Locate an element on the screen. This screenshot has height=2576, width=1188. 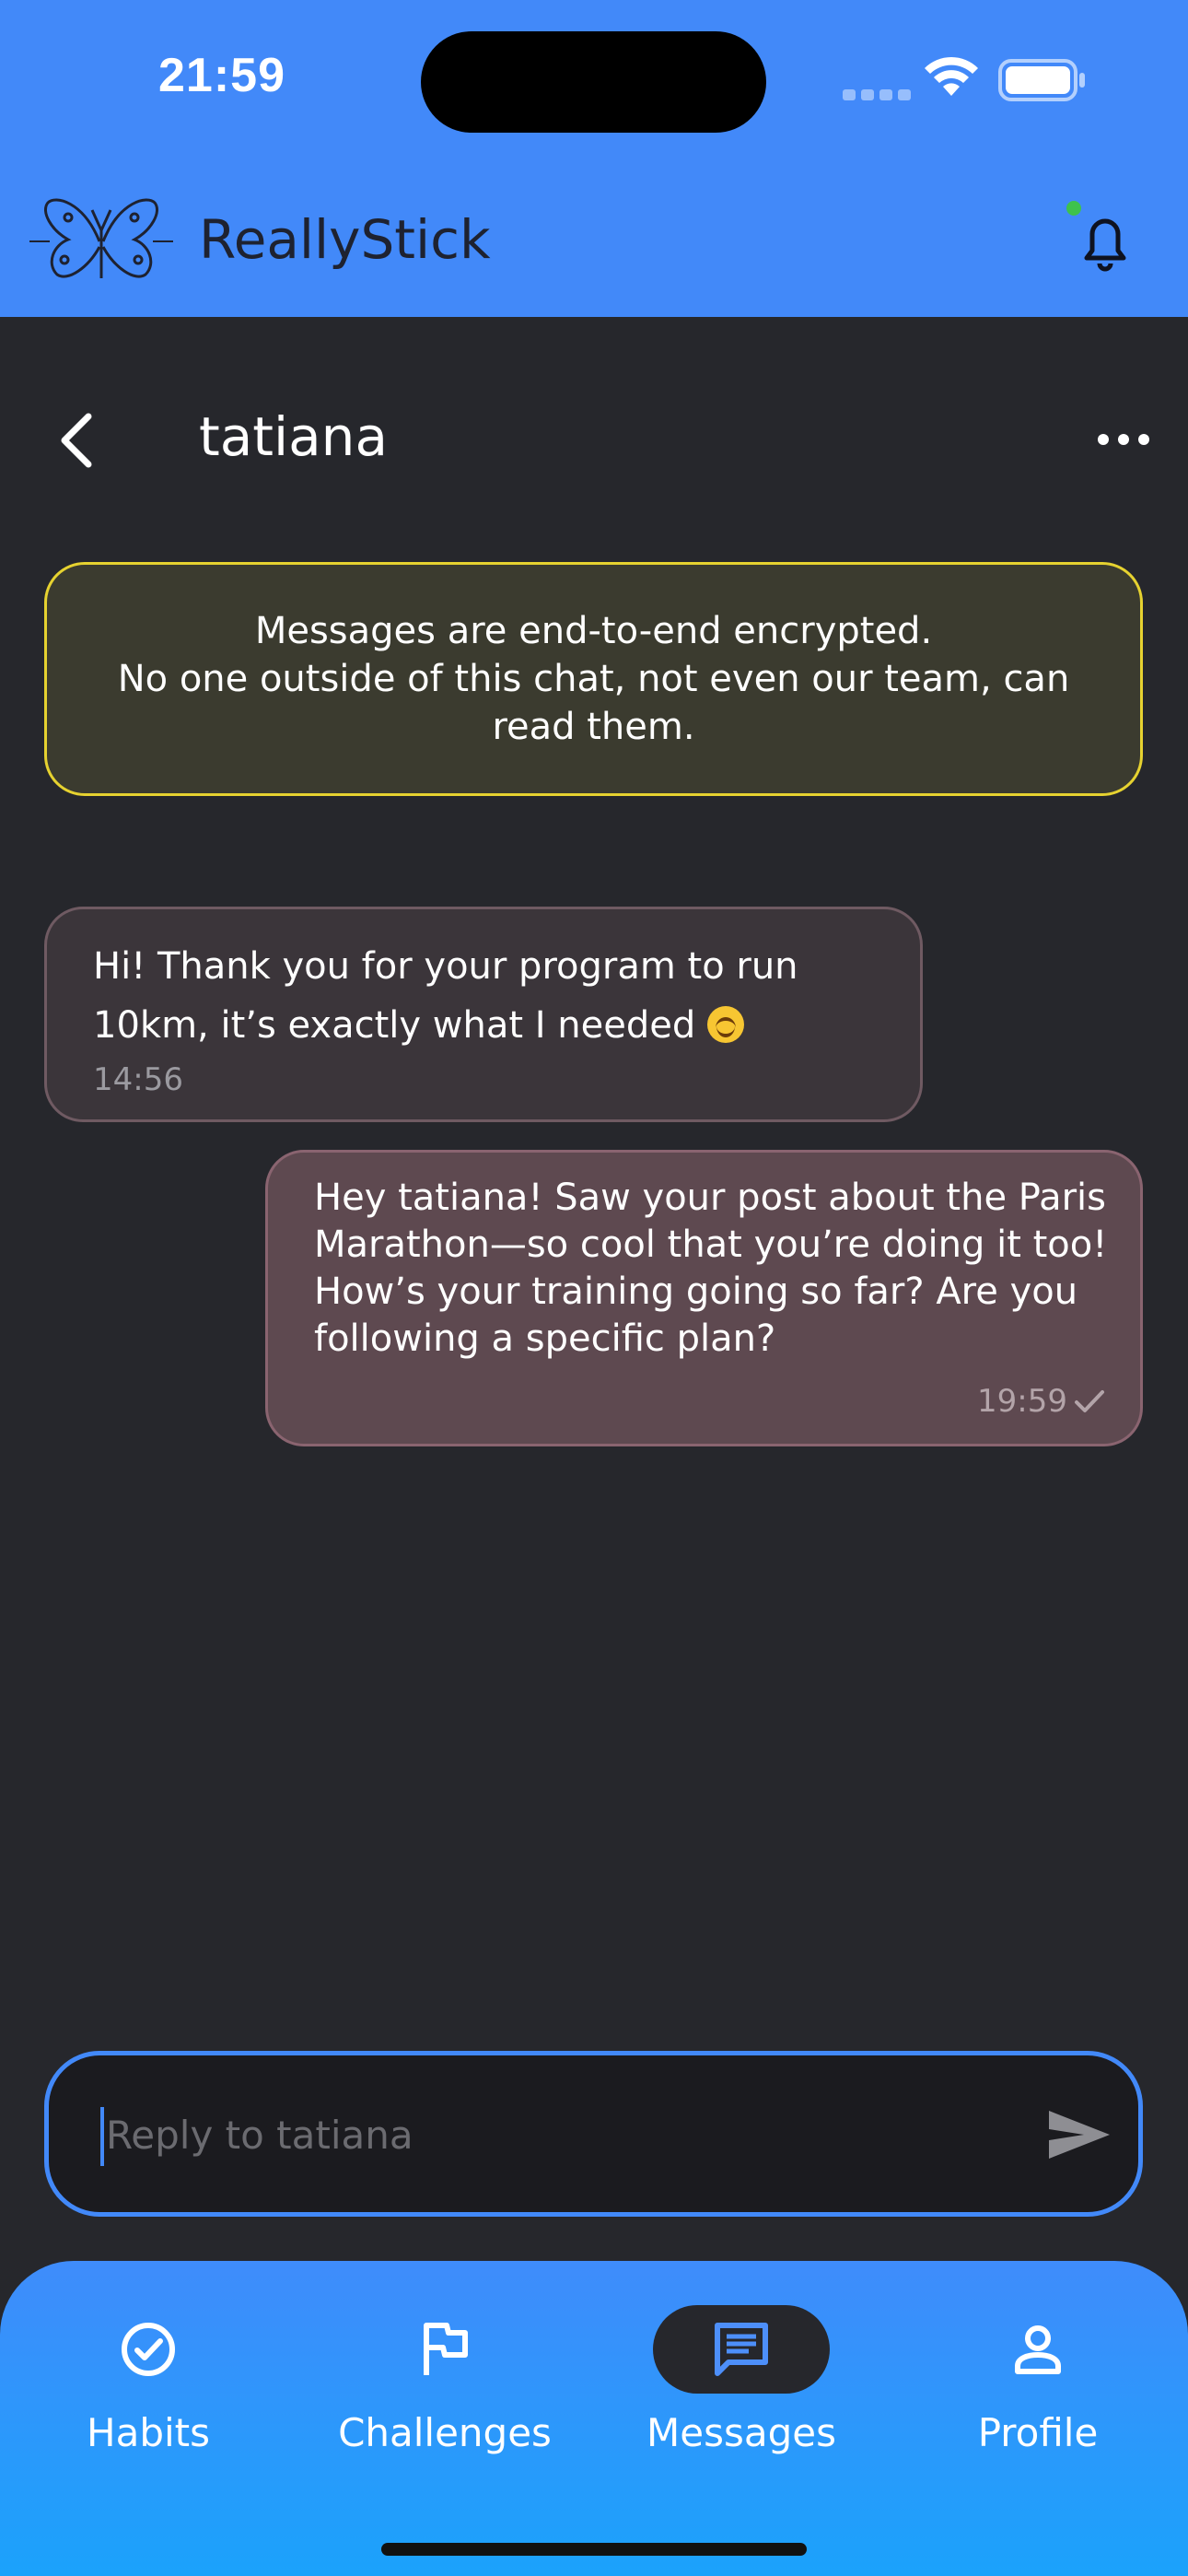
notice-line: Messages are end-to-end encrypted. is located at coordinates (593, 631).